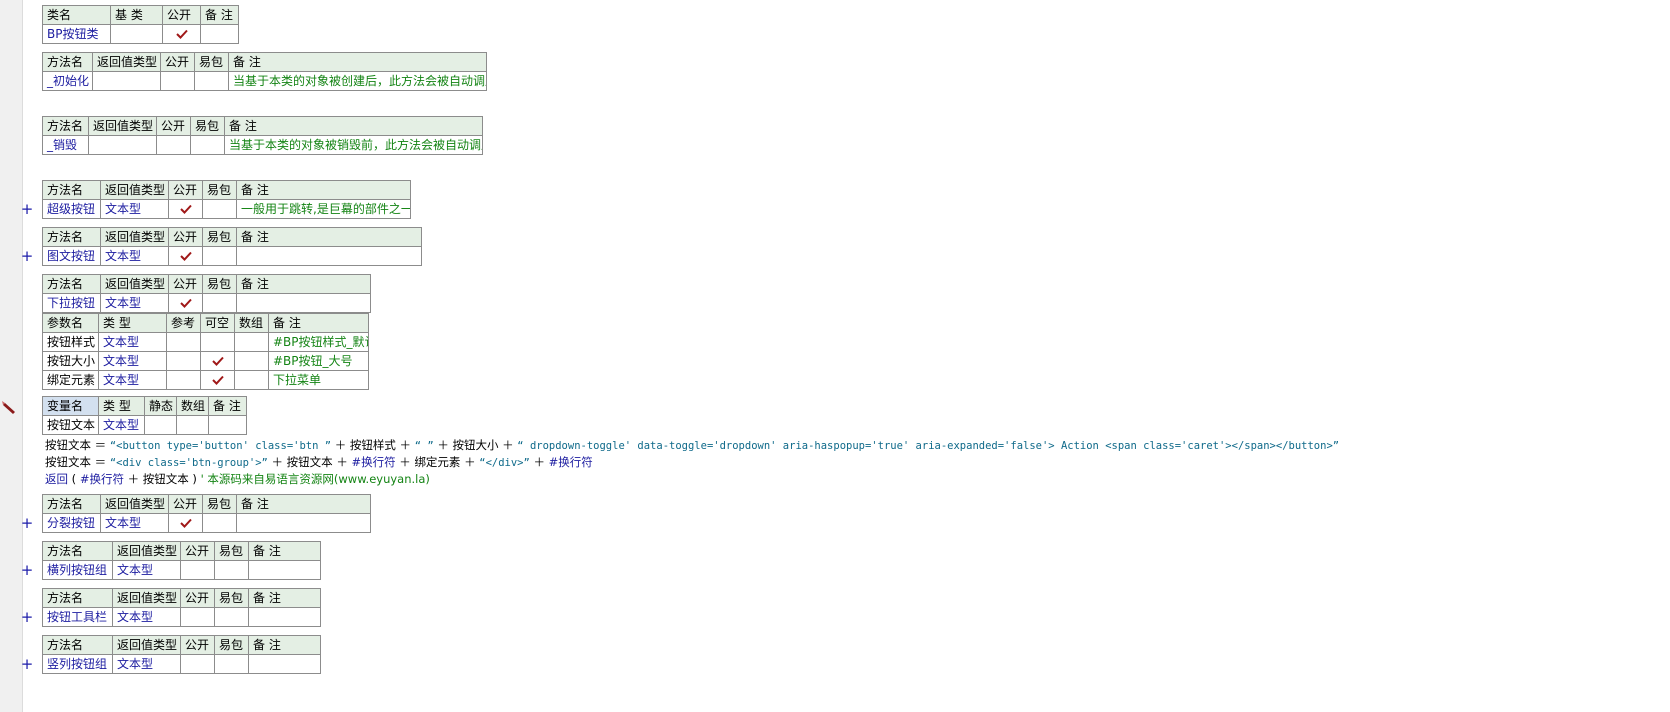 The width and height of the screenshot is (1670, 712). Describe the element at coordinates (121, 406) in the screenshot. I see `header-cell: 类 型` at that location.